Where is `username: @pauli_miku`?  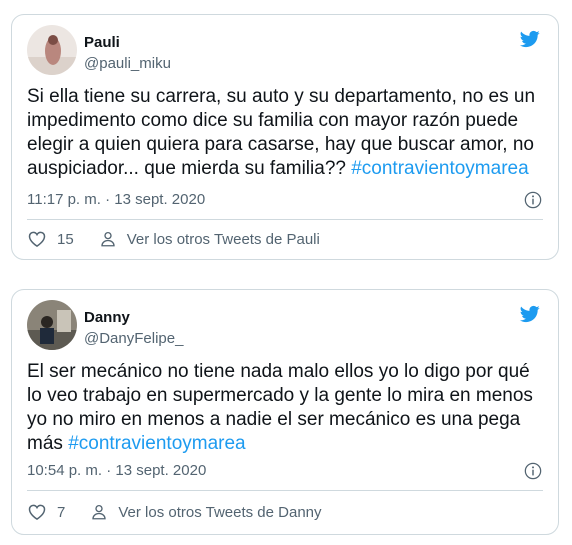 username: @pauli_miku is located at coordinates (127, 63).